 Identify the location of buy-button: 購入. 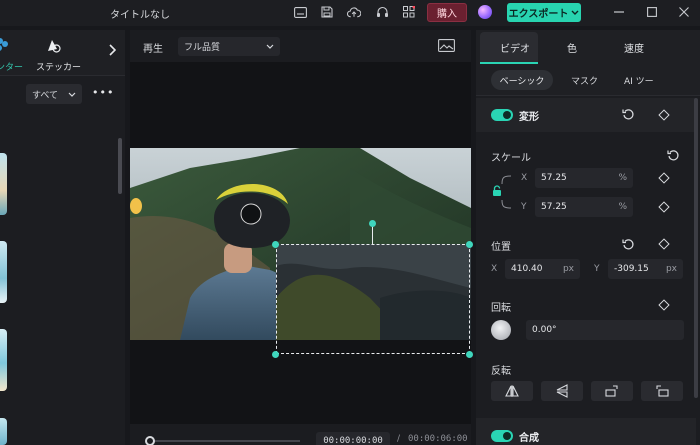
(447, 12).